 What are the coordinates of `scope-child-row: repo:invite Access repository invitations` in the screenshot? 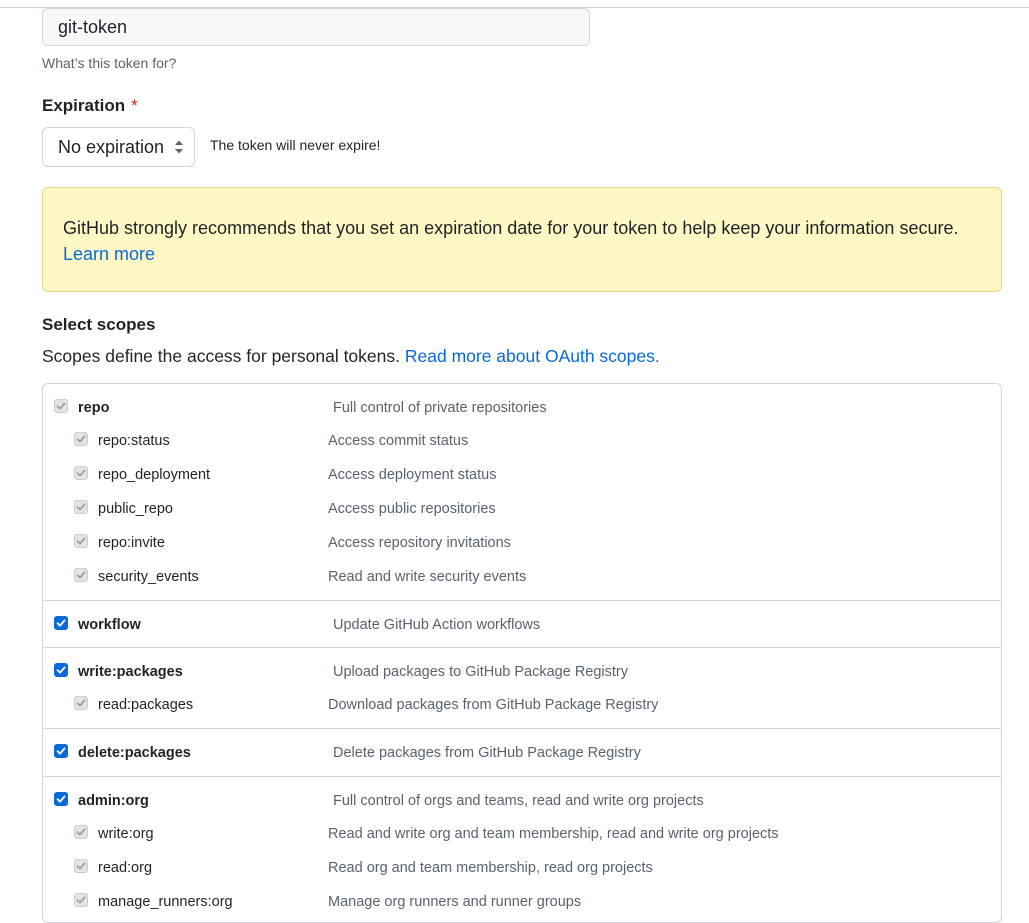 It's located at (522, 549).